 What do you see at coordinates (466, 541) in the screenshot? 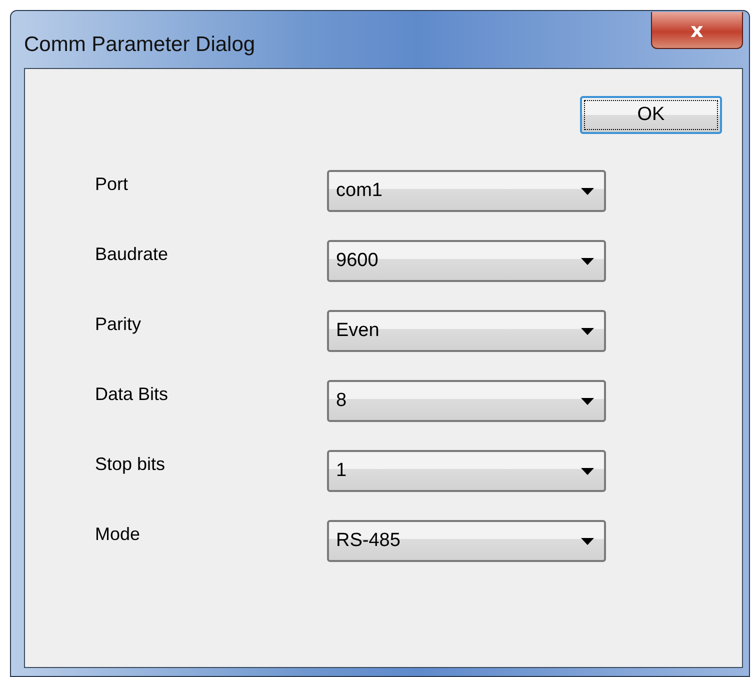
I see `dropdown: RS-485` at bounding box center [466, 541].